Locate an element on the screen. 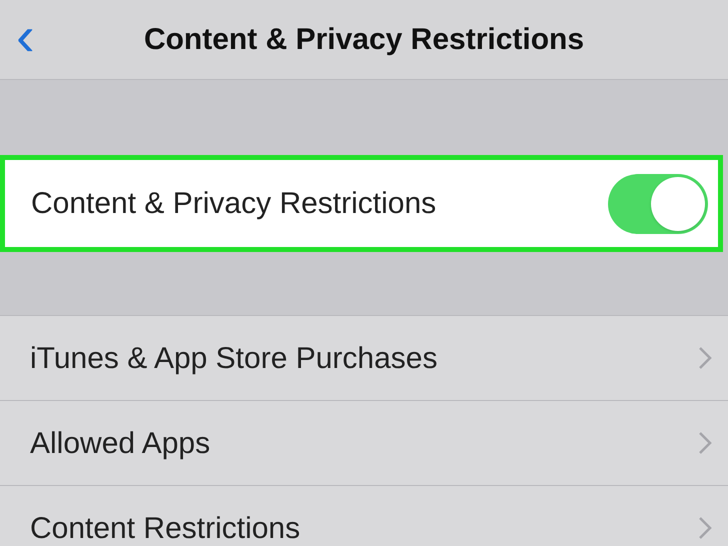  toggle-label: Content & Privacy Restrictions is located at coordinates (233, 204).